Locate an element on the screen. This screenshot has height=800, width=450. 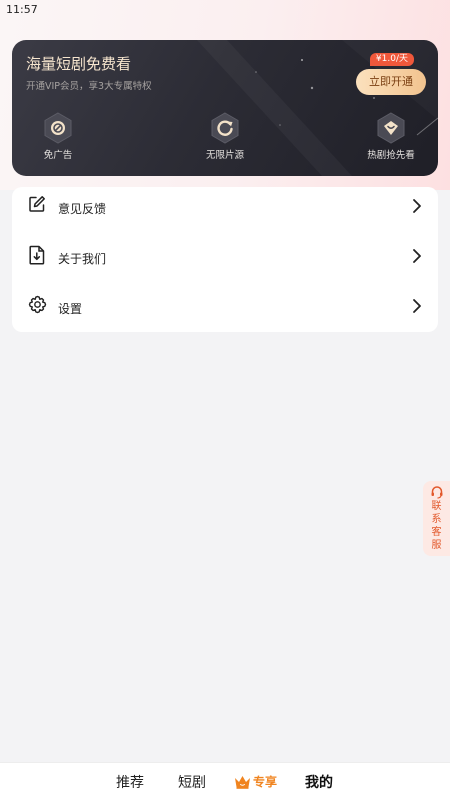
open-vip-button: 立即开通 is located at coordinates (391, 82).